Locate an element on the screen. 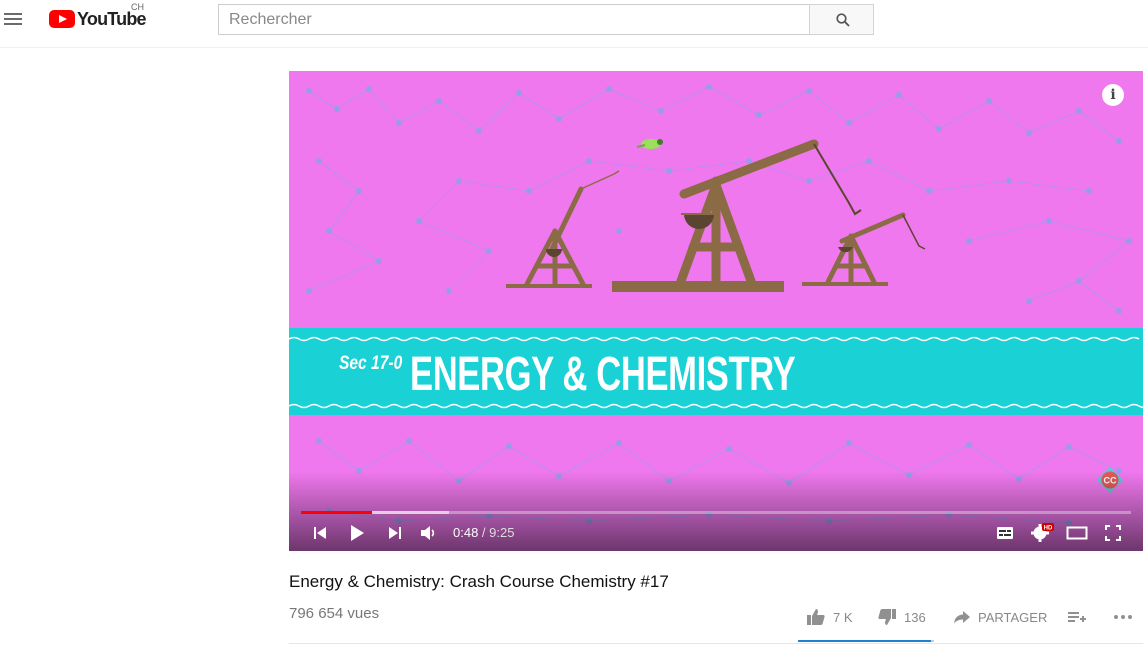 Image resolution: width=1148 pixels, height=661 pixels. more-actions-button is located at coordinates (1123, 617).